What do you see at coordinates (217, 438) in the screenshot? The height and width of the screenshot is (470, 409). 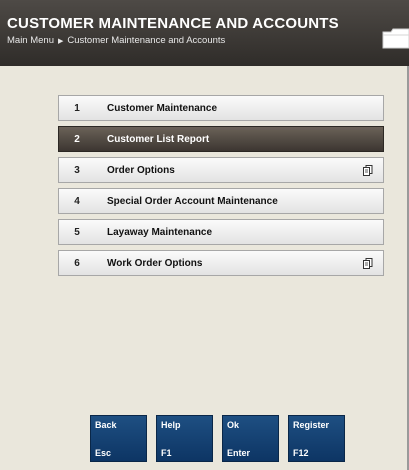 I see `function-key-bar: Back Esc Help F1 Ok Enter Register F12` at bounding box center [217, 438].